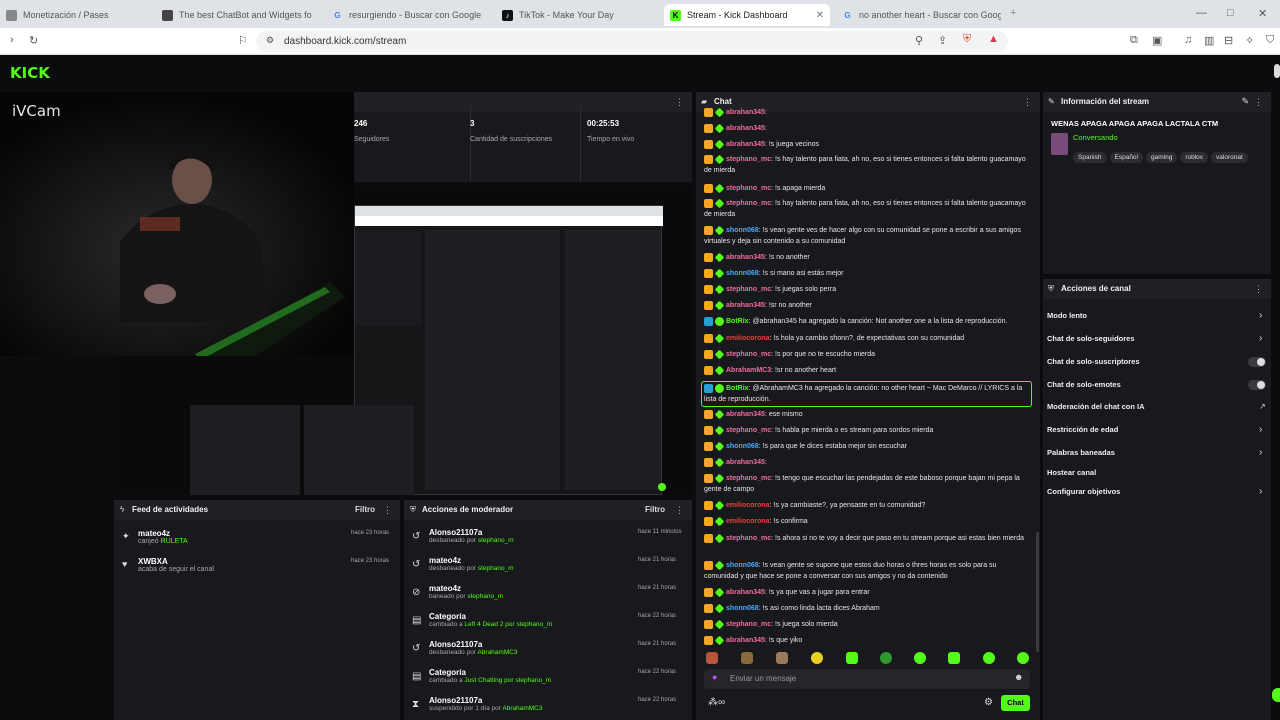 This screenshot has height=720, width=1280. What do you see at coordinates (1262, 13) in the screenshot?
I see `close-window-icon: ✕` at bounding box center [1262, 13].